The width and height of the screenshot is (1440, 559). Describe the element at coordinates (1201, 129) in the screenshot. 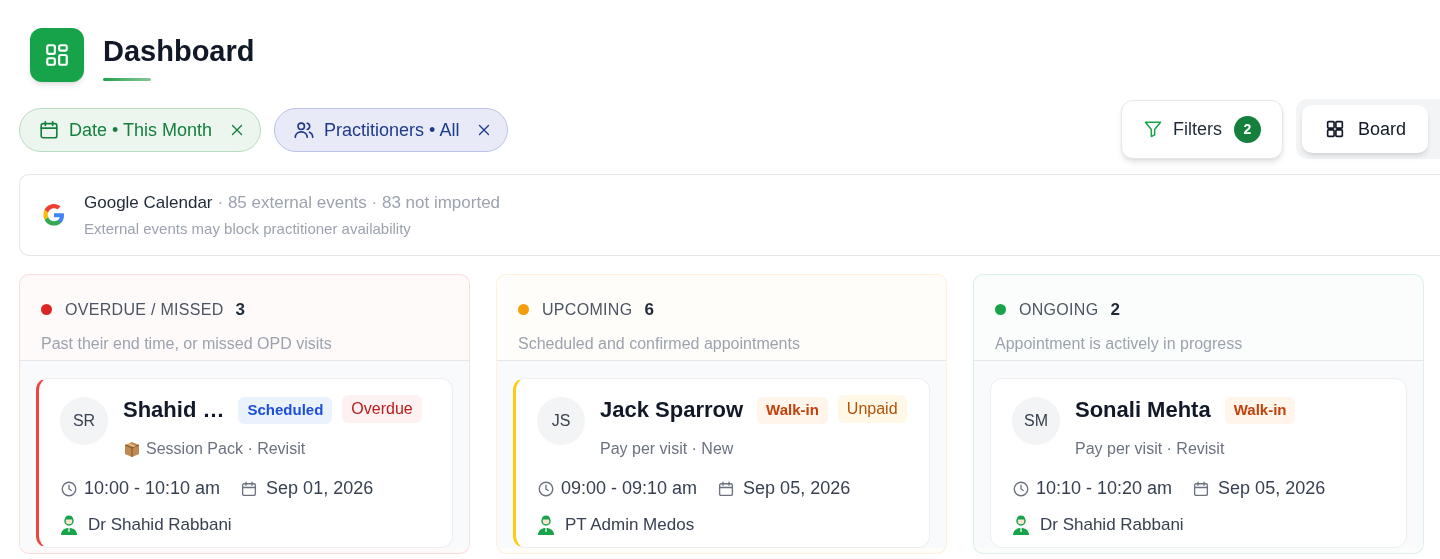

I see `filters-button: Filters 2` at that location.